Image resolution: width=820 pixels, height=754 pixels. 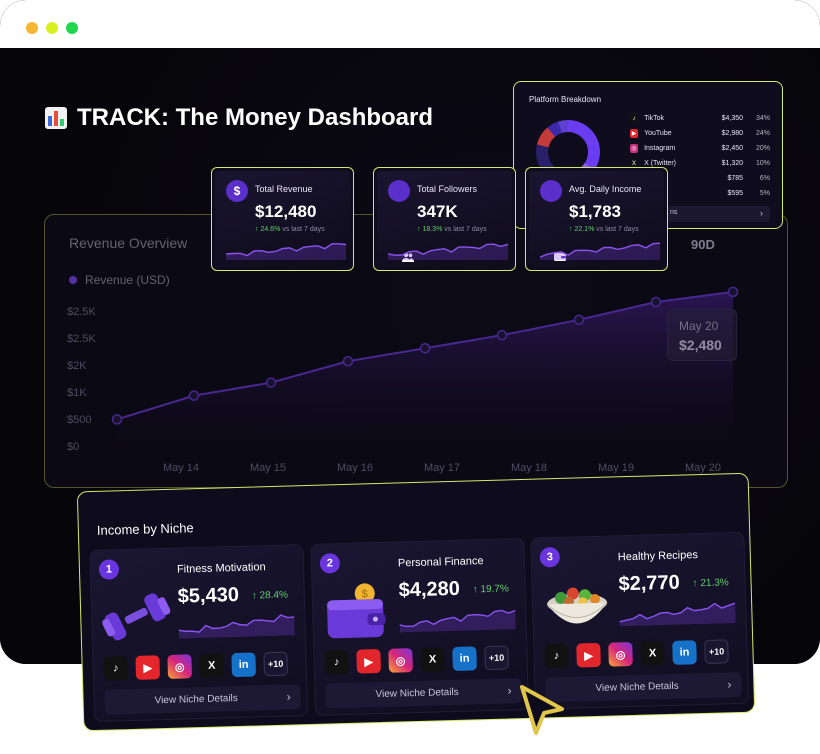 What do you see at coordinates (52, 28) in the screenshot?
I see `window-minimize-dot` at bounding box center [52, 28].